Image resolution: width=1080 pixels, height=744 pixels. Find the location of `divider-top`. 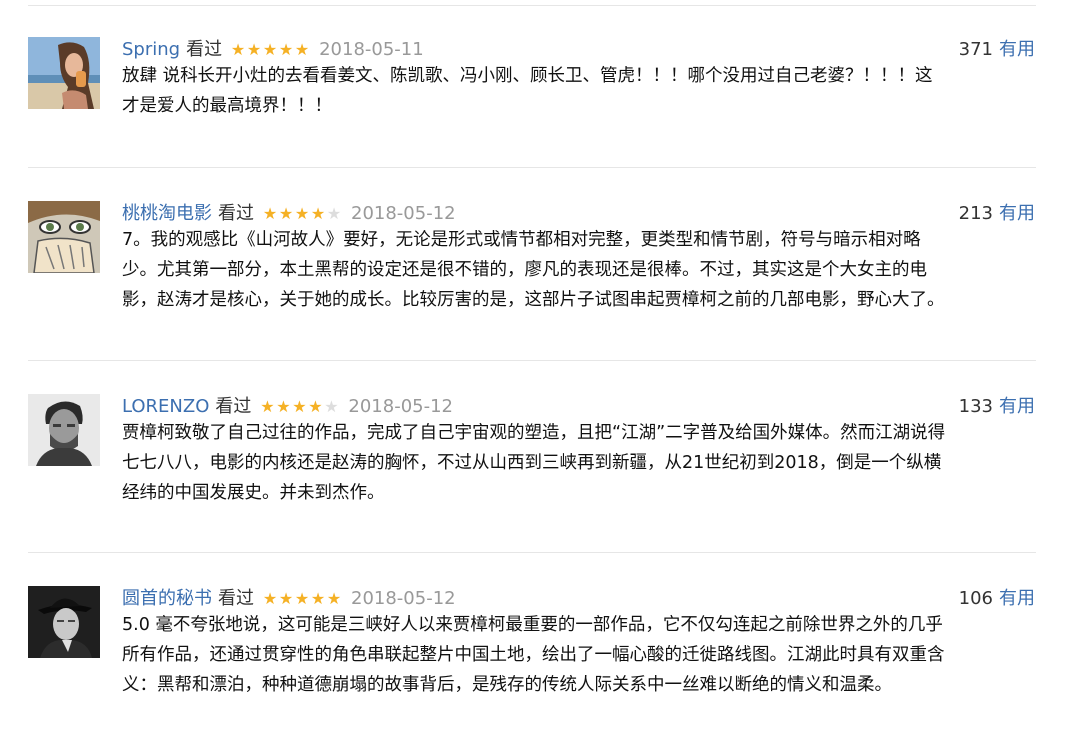

divider-top is located at coordinates (532, 5).